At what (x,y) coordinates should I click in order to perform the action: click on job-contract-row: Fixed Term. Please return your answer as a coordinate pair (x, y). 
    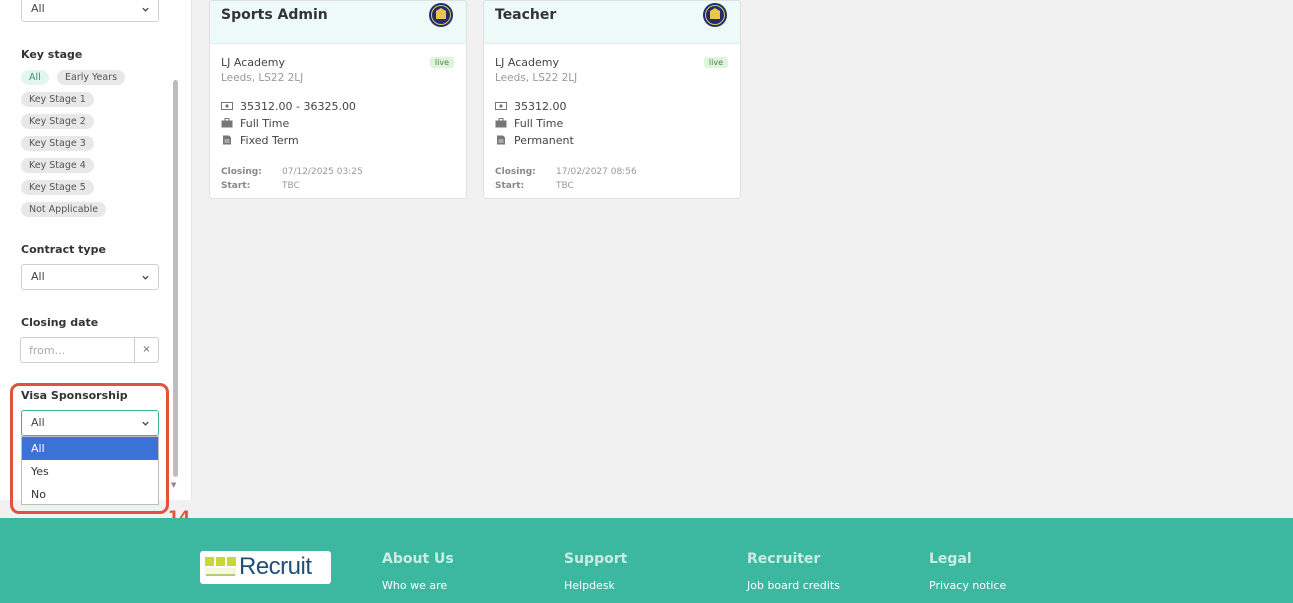
    Looking at the image, I should click on (260, 140).